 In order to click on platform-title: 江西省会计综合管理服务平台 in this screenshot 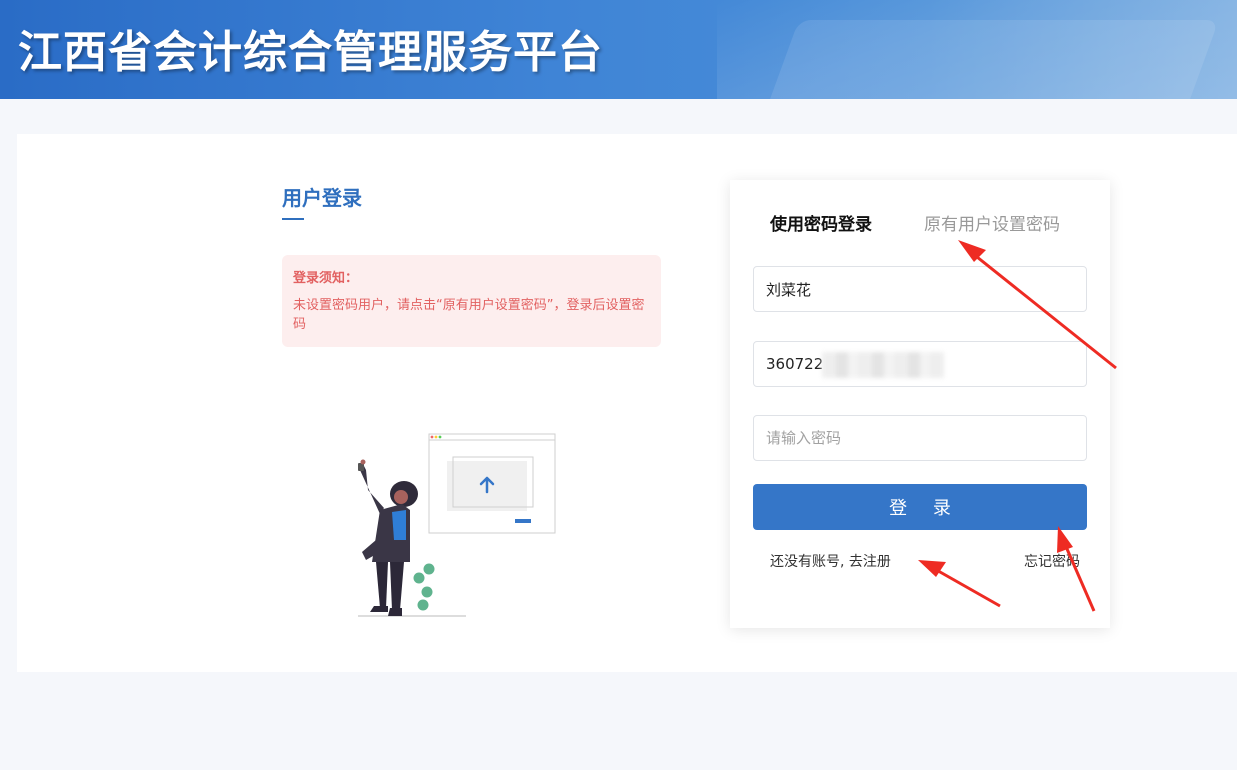, I will do `click(310, 52)`.